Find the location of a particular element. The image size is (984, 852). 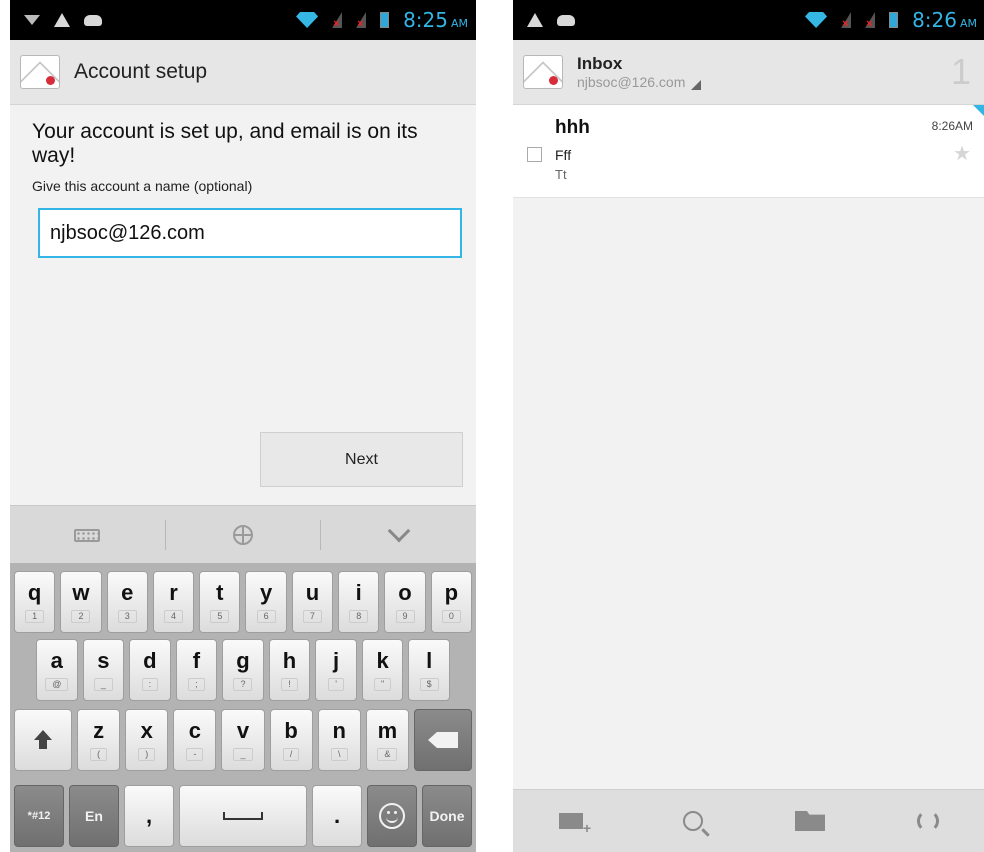

key-sub-label: ? is located at coordinates (243, 684).